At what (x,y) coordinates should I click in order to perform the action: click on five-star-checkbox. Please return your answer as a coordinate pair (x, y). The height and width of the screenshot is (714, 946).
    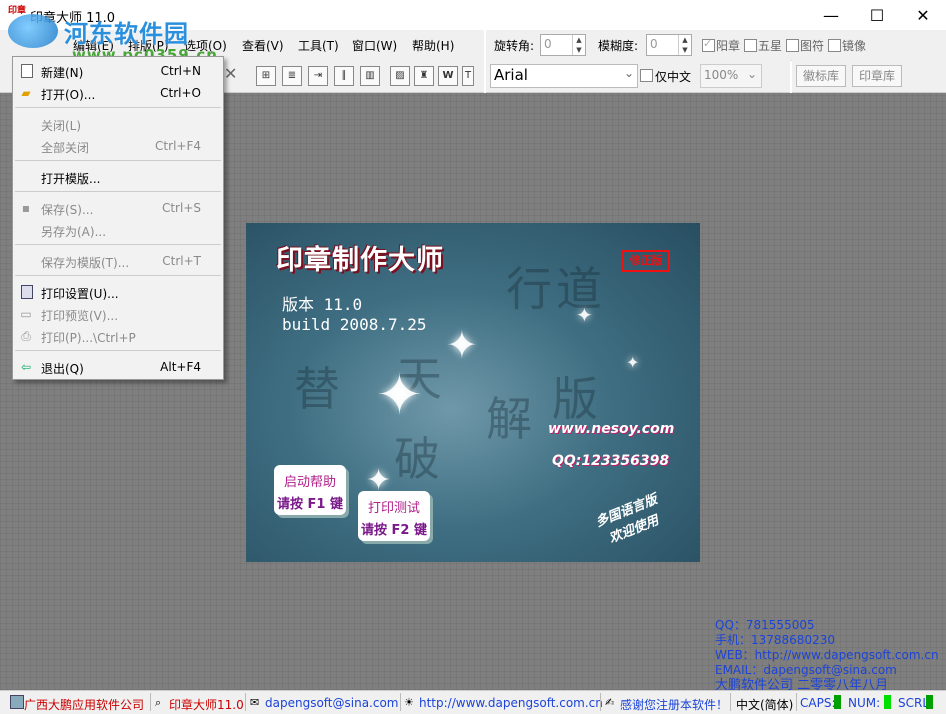
    Looking at the image, I should click on (750, 45).